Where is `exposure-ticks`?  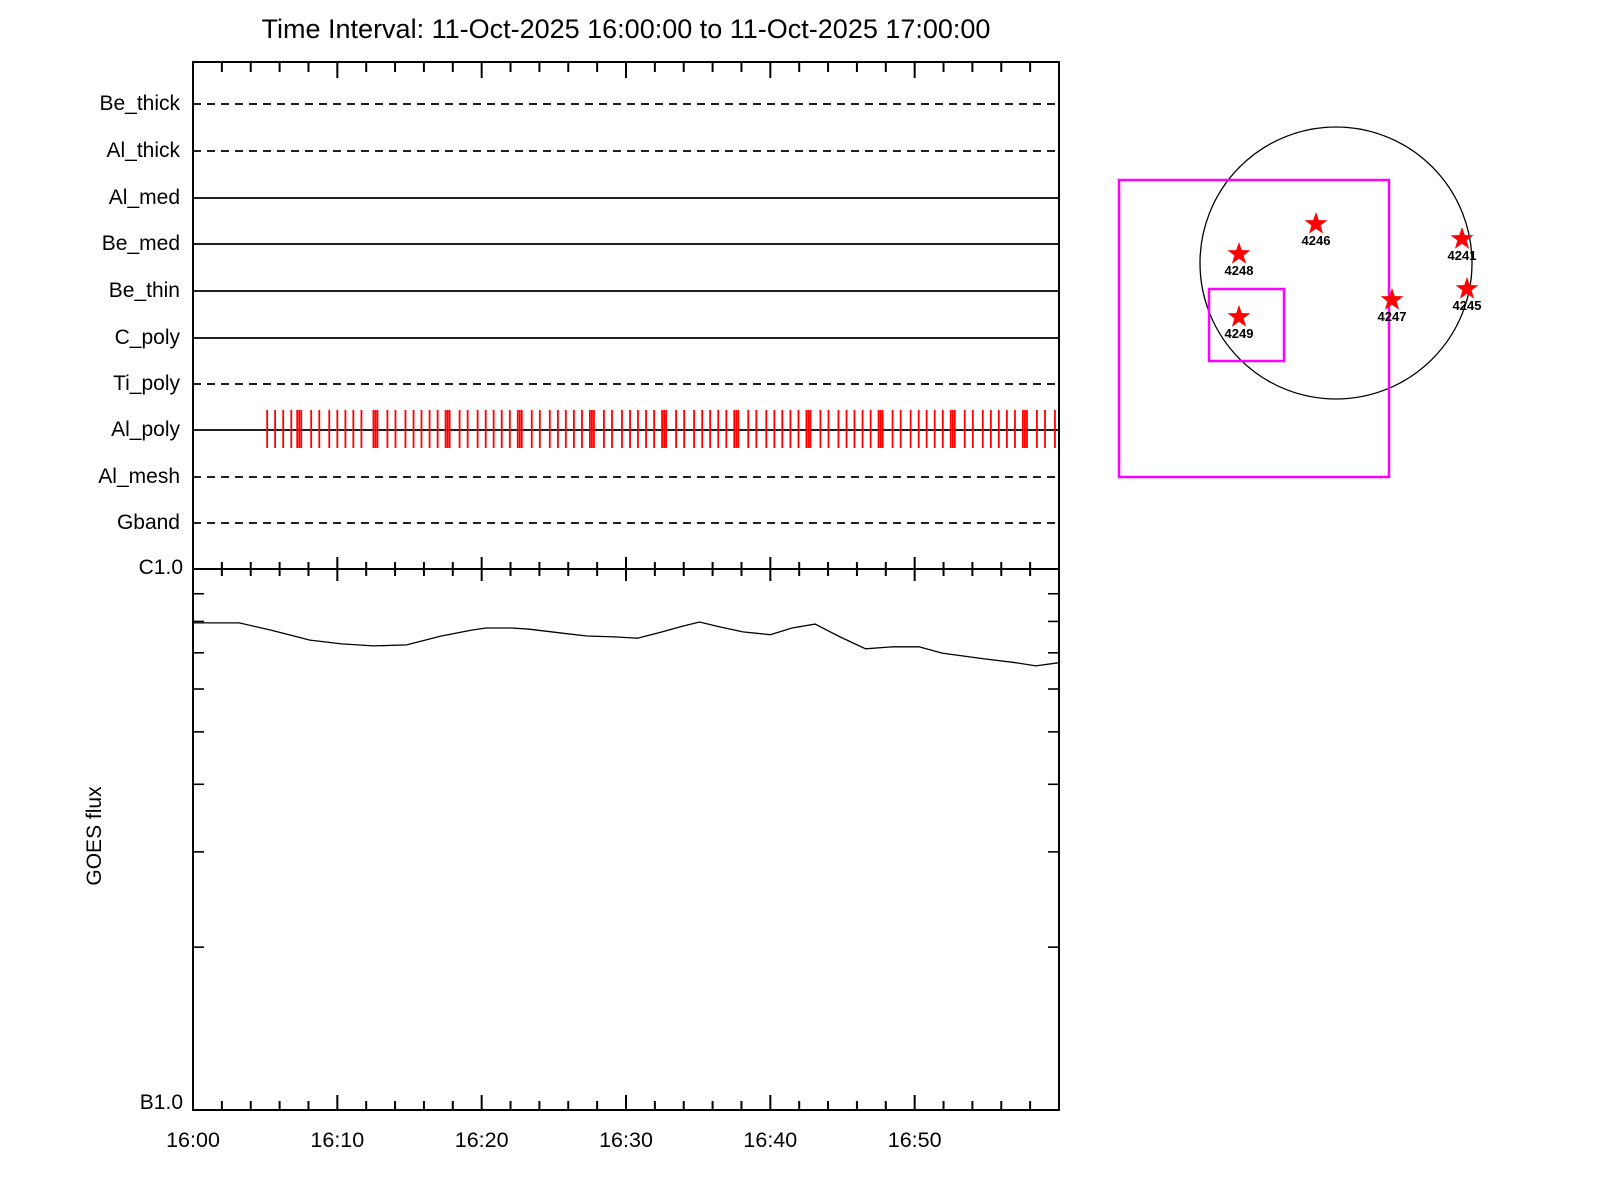 exposure-ticks is located at coordinates (661, 429).